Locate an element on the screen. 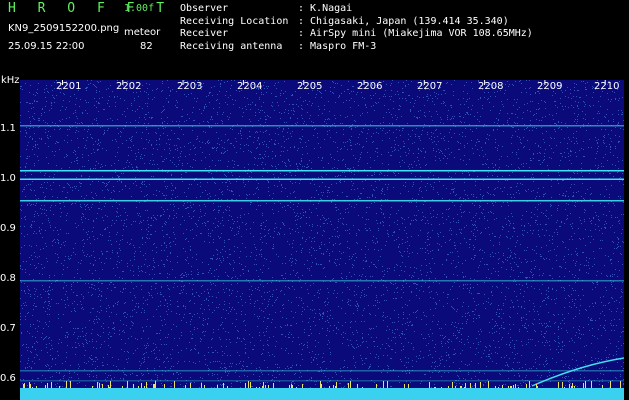 This screenshot has width=629, height=400. info-row-antenna: Receiving antenna : Maspro FM-3 is located at coordinates (356, 47).